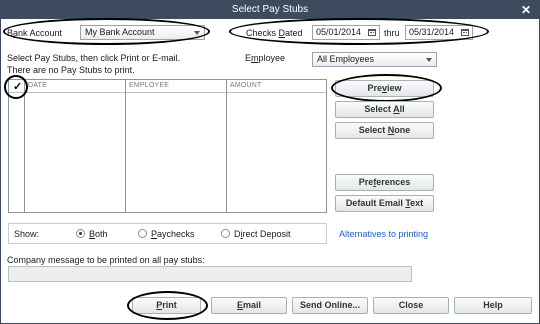 The height and width of the screenshot is (324, 540). I want to click on select-none-button: Select None, so click(384, 130).